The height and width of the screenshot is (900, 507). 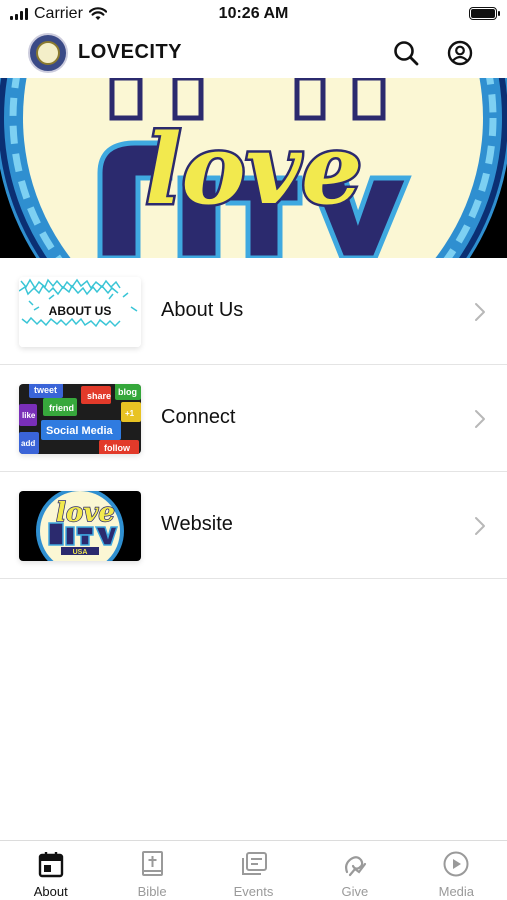 What do you see at coordinates (80, 552) in the screenshot?
I see `website-thumb-usa: USA` at bounding box center [80, 552].